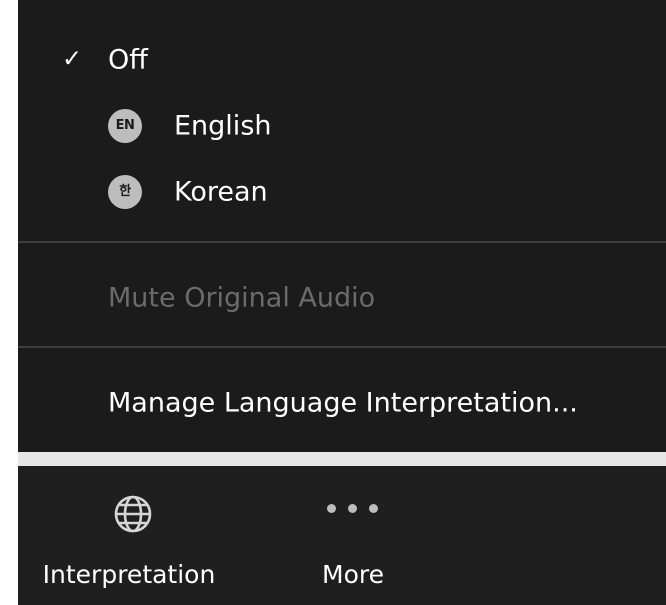  I want to click on more-button: More, so click(353, 535).